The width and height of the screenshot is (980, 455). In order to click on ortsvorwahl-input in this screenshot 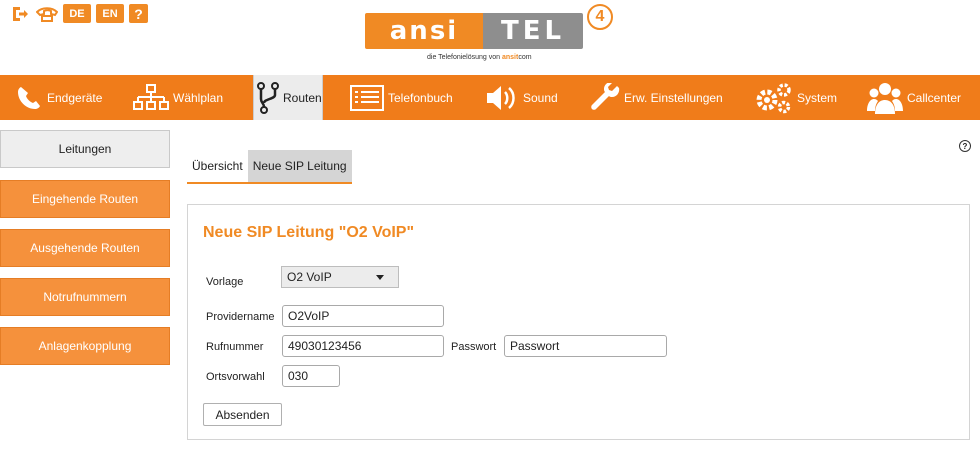, I will do `click(311, 376)`.